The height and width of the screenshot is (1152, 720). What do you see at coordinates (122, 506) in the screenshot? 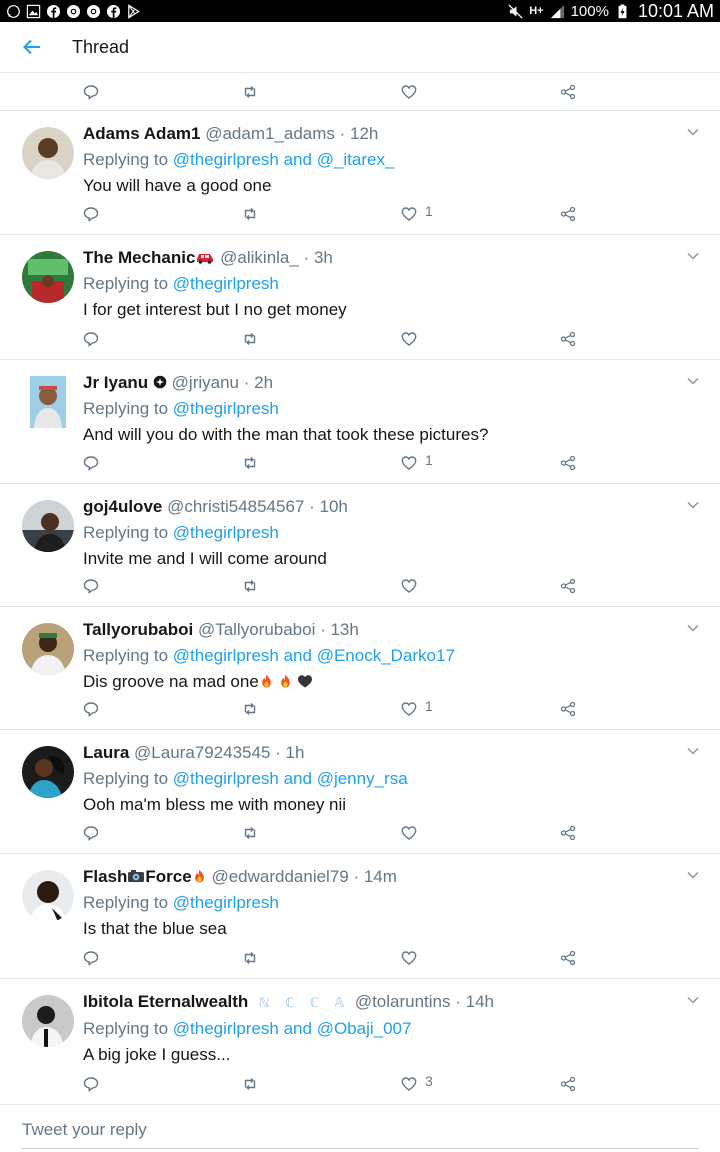
I see `user-name: goj4ulove` at bounding box center [122, 506].